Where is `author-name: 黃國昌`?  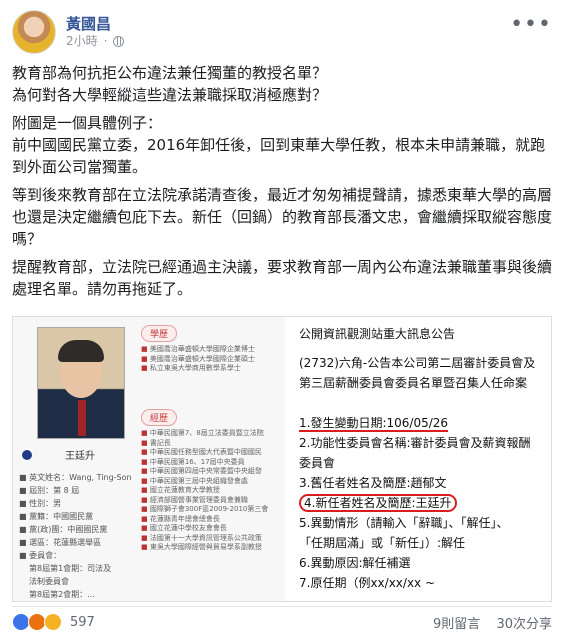
author-name: 黃國昌 is located at coordinates (95, 24).